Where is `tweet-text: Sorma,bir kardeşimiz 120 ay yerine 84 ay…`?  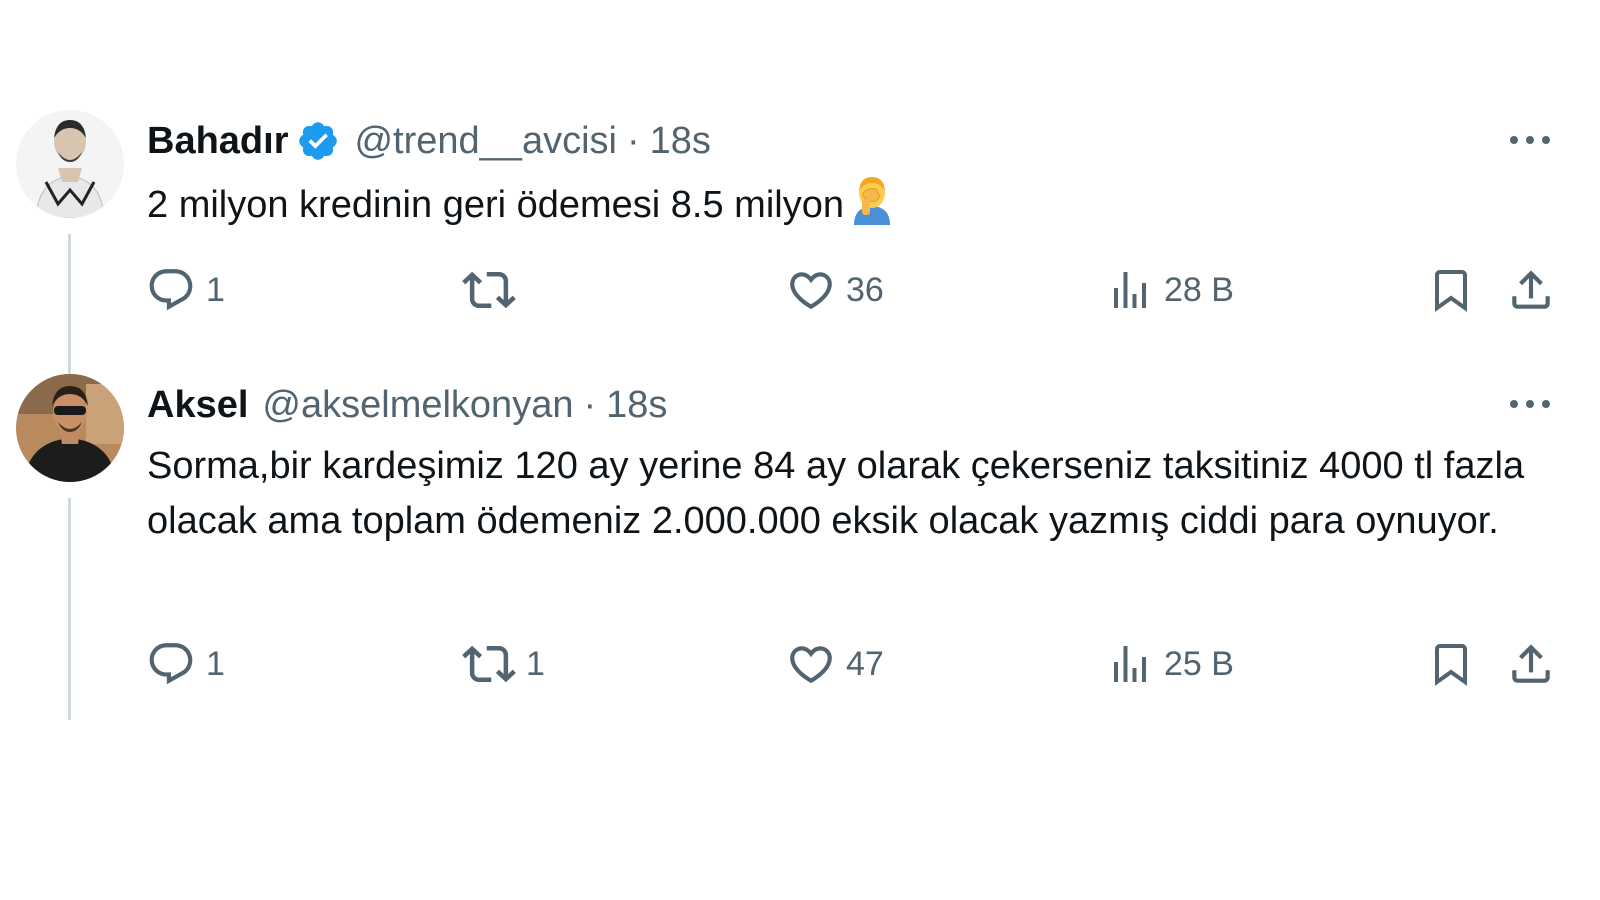
tweet-text: Sorma,bir kardeşimiz 120 ay yerine 84 ay… is located at coordinates (836, 493).